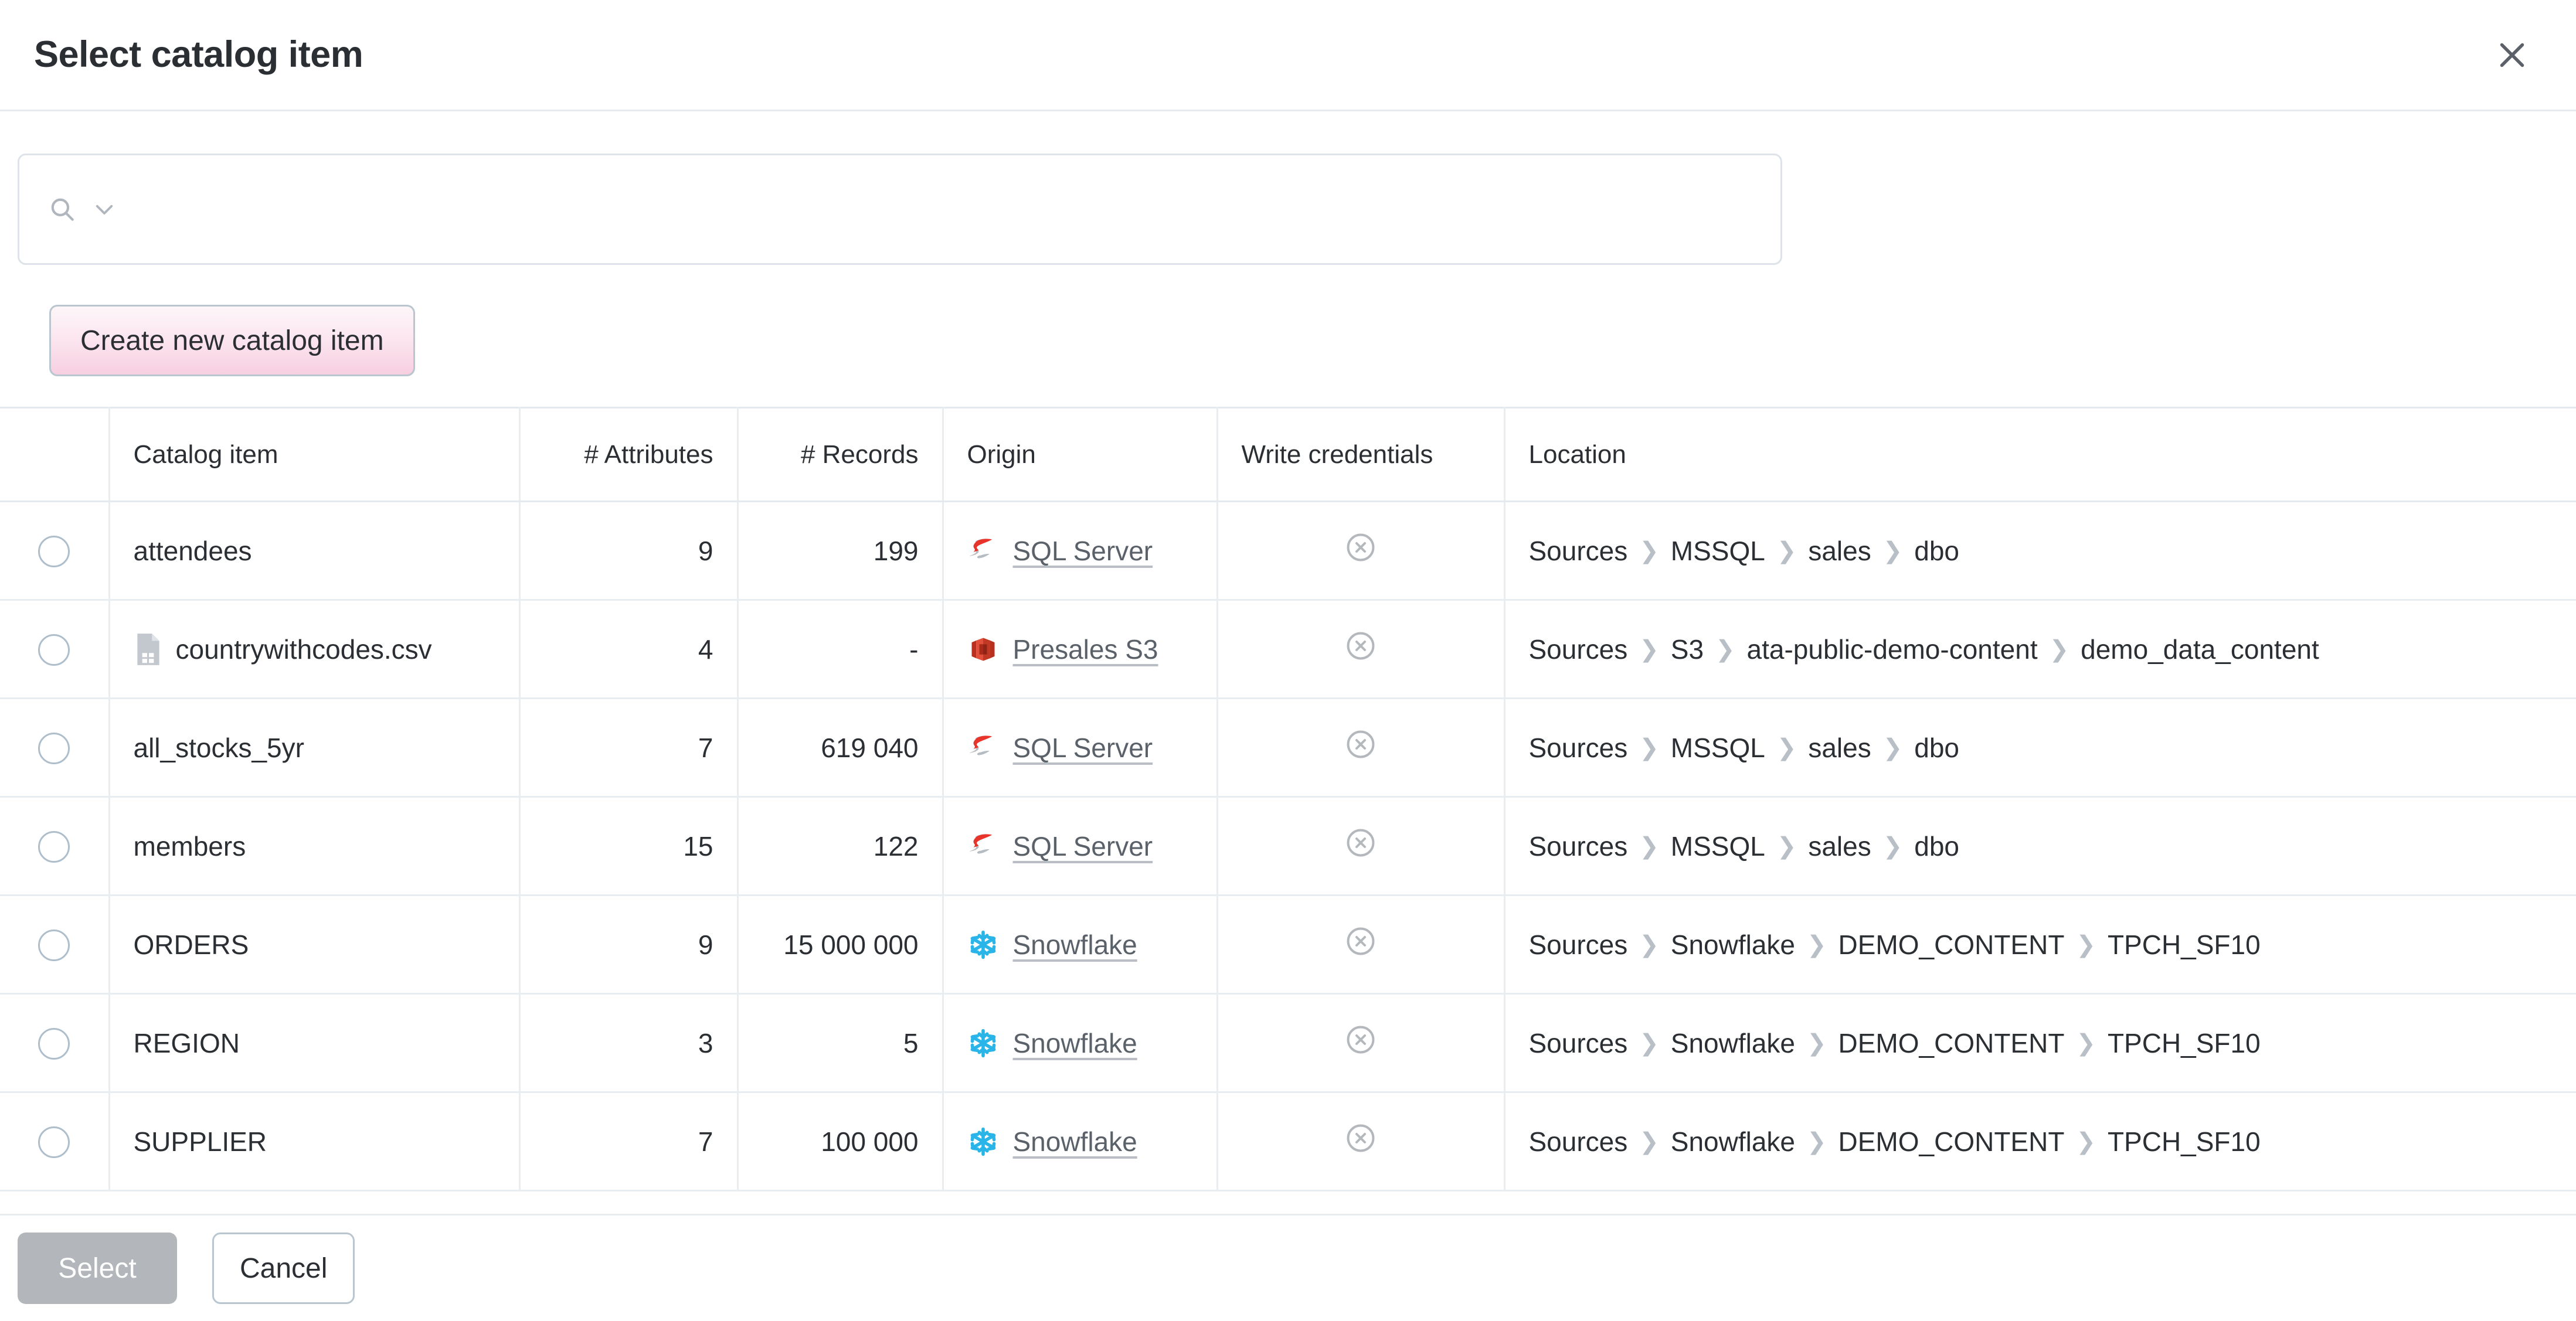  What do you see at coordinates (149, 649) in the screenshot?
I see `csv-file-icon` at bounding box center [149, 649].